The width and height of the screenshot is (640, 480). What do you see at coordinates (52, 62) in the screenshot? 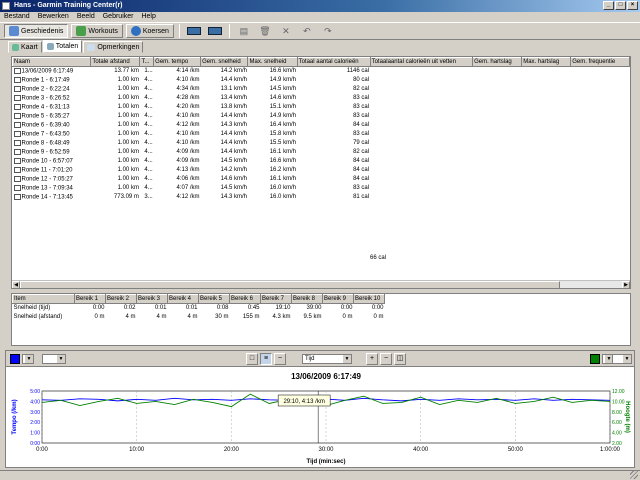
I see `column-header: Naam` at bounding box center [52, 62].